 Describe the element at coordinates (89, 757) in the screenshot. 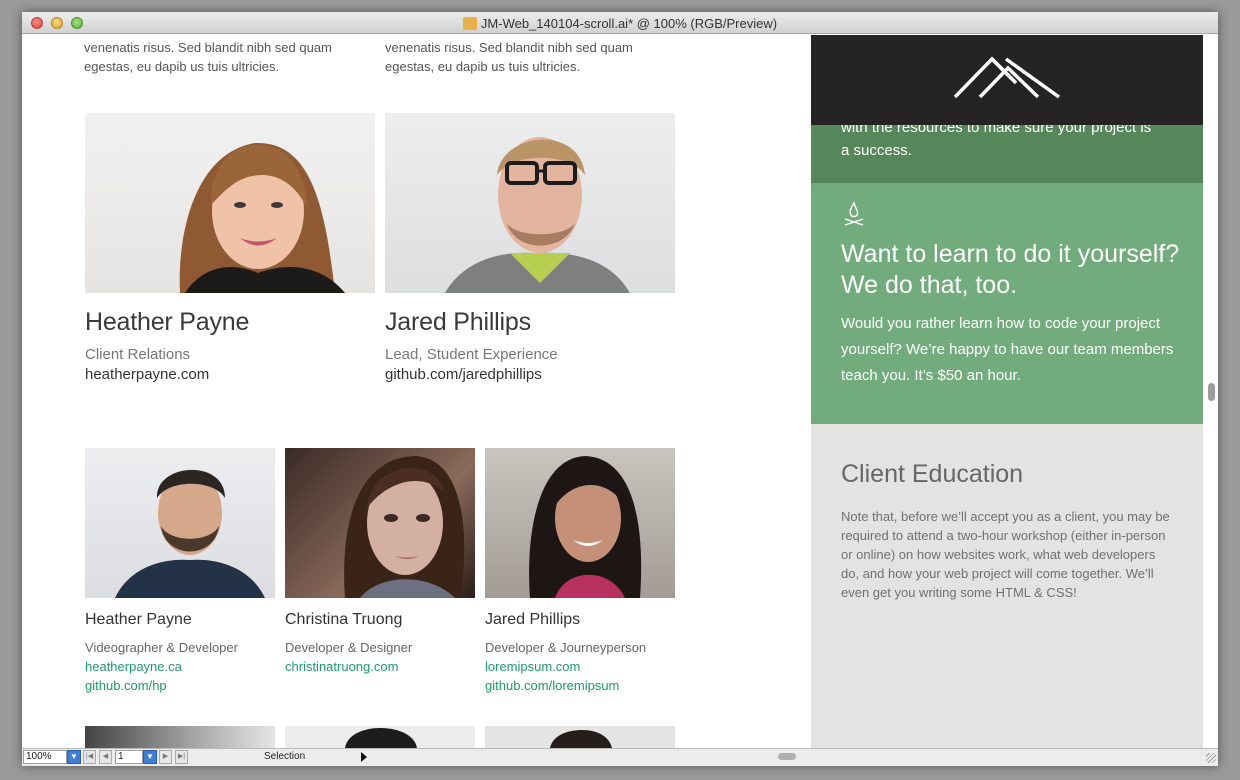

I see `first-artboard-button: |◀` at that location.